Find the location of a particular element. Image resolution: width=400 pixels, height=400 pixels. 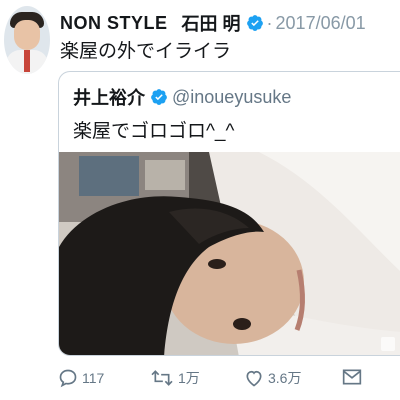

tweet-actions: 117 1万 3.6万 is located at coordinates (223, 379).